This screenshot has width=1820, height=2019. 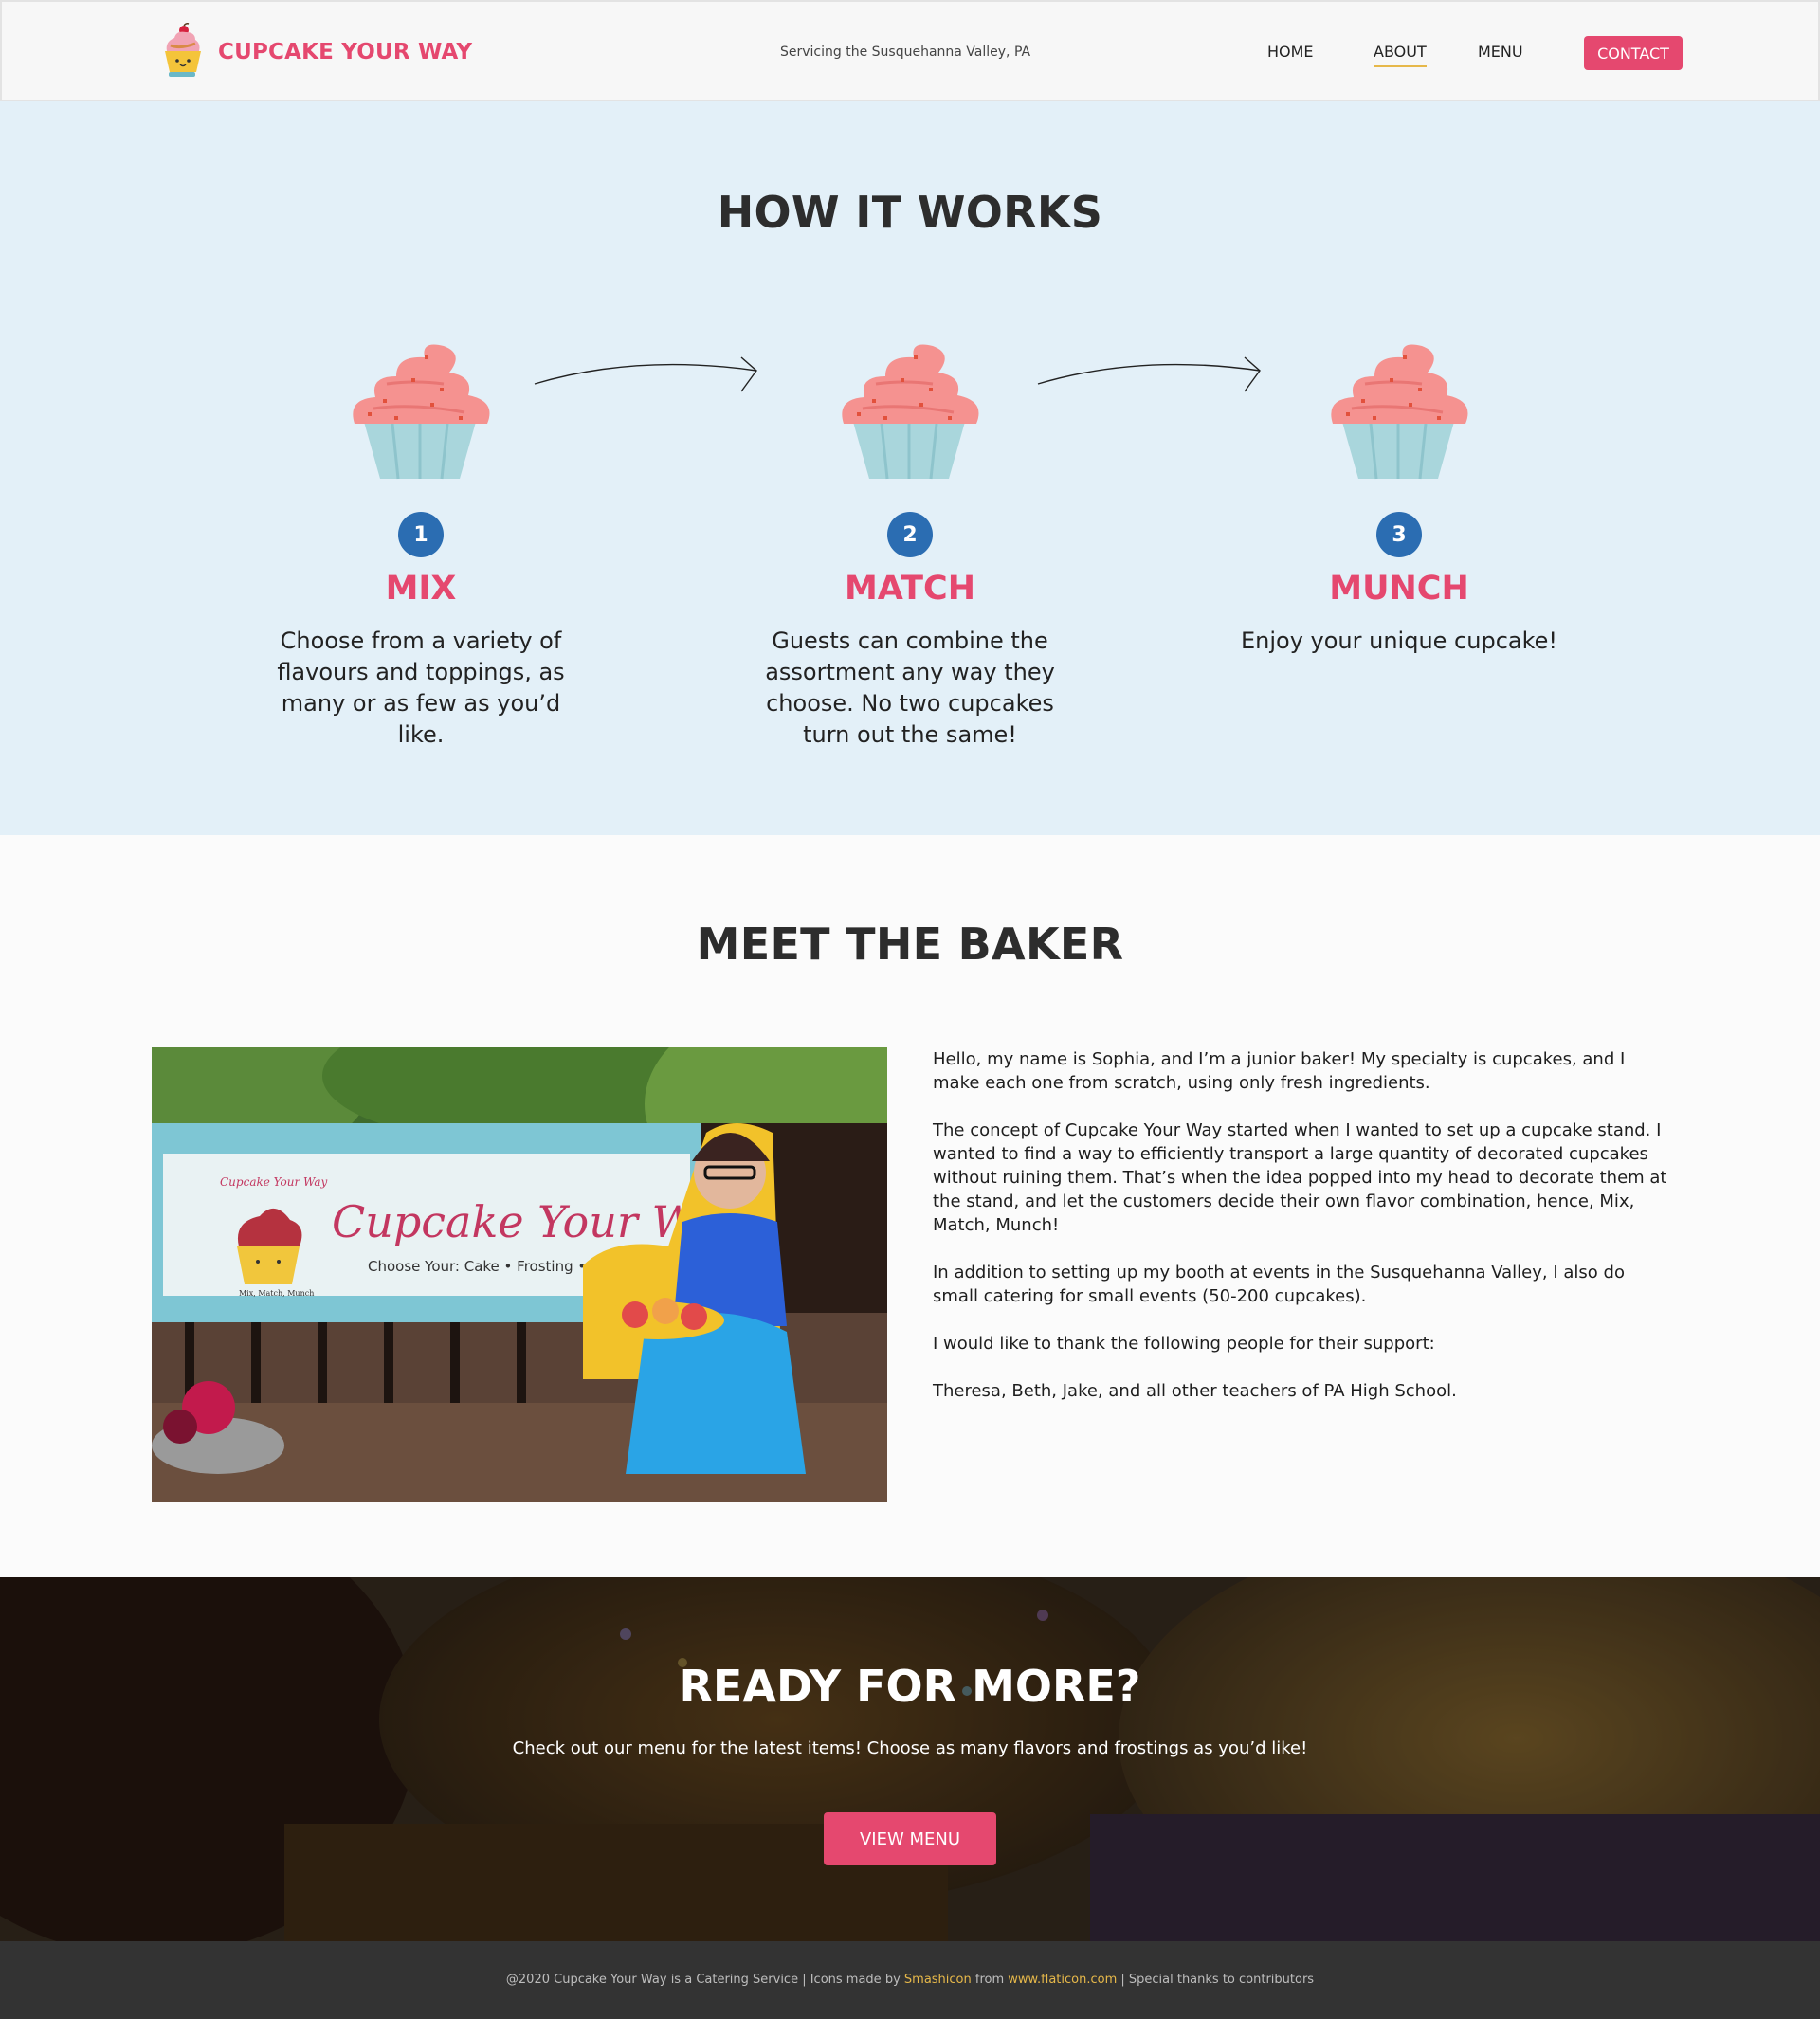 What do you see at coordinates (182, 51) in the screenshot?
I see `cupcake-logo-icon` at bounding box center [182, 51].